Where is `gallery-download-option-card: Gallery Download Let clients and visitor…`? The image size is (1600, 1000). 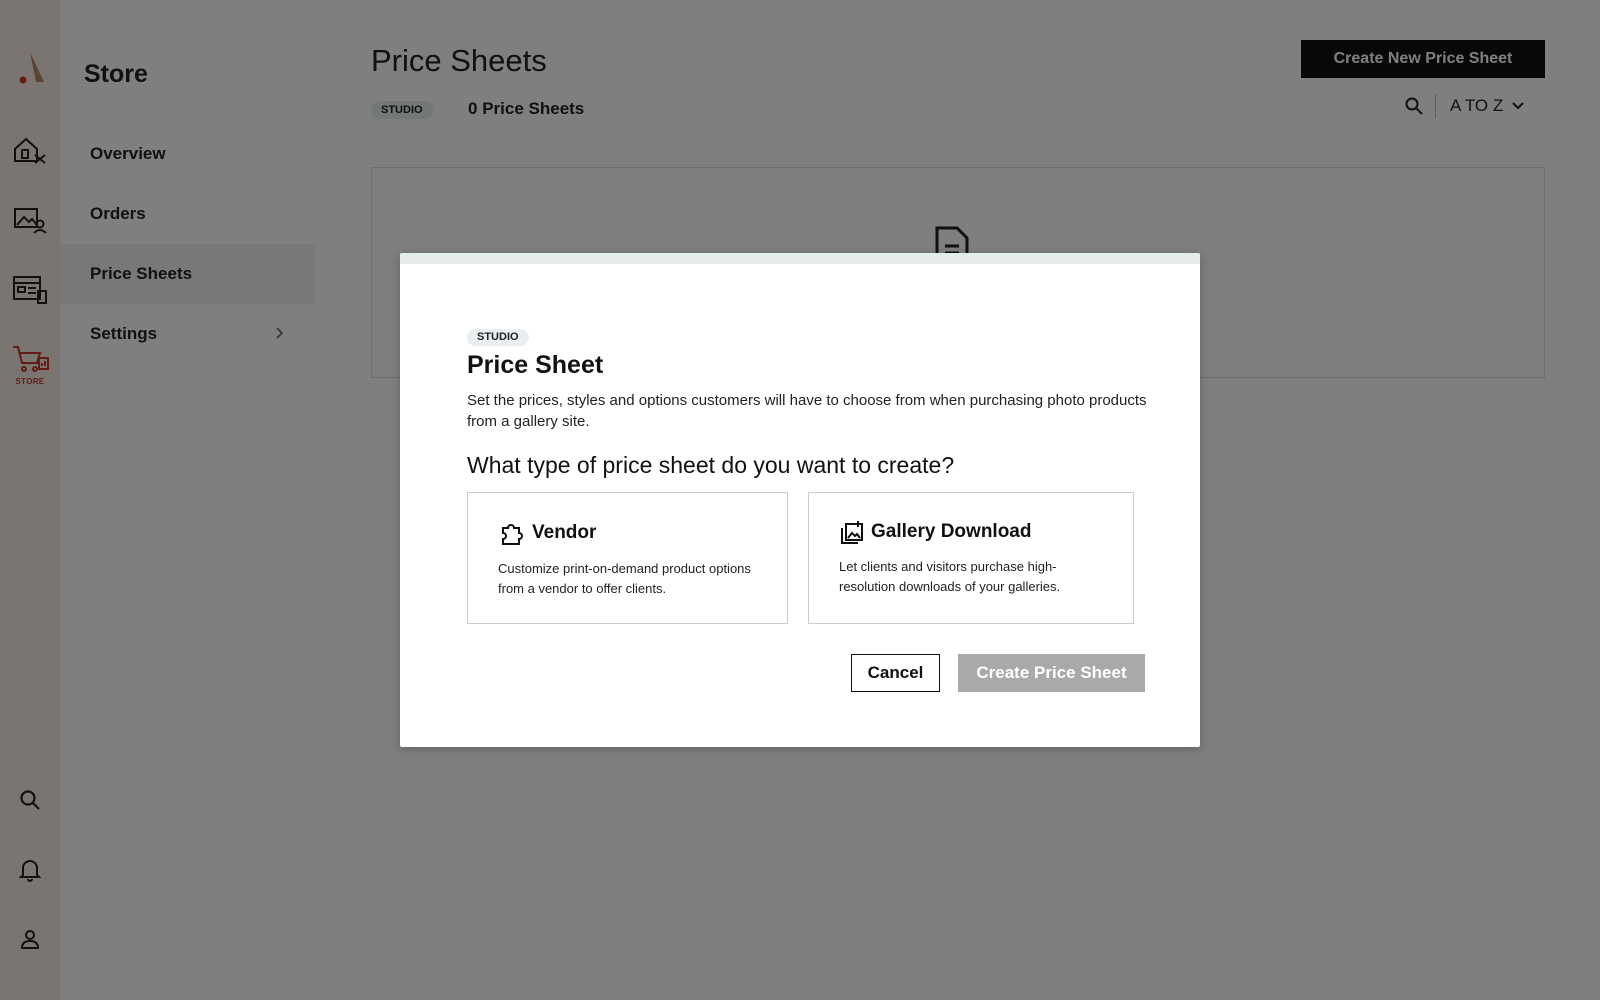
gallery-download-option-card: Gallery Download Let clients and visitor… is located at coordinates (971, 558).